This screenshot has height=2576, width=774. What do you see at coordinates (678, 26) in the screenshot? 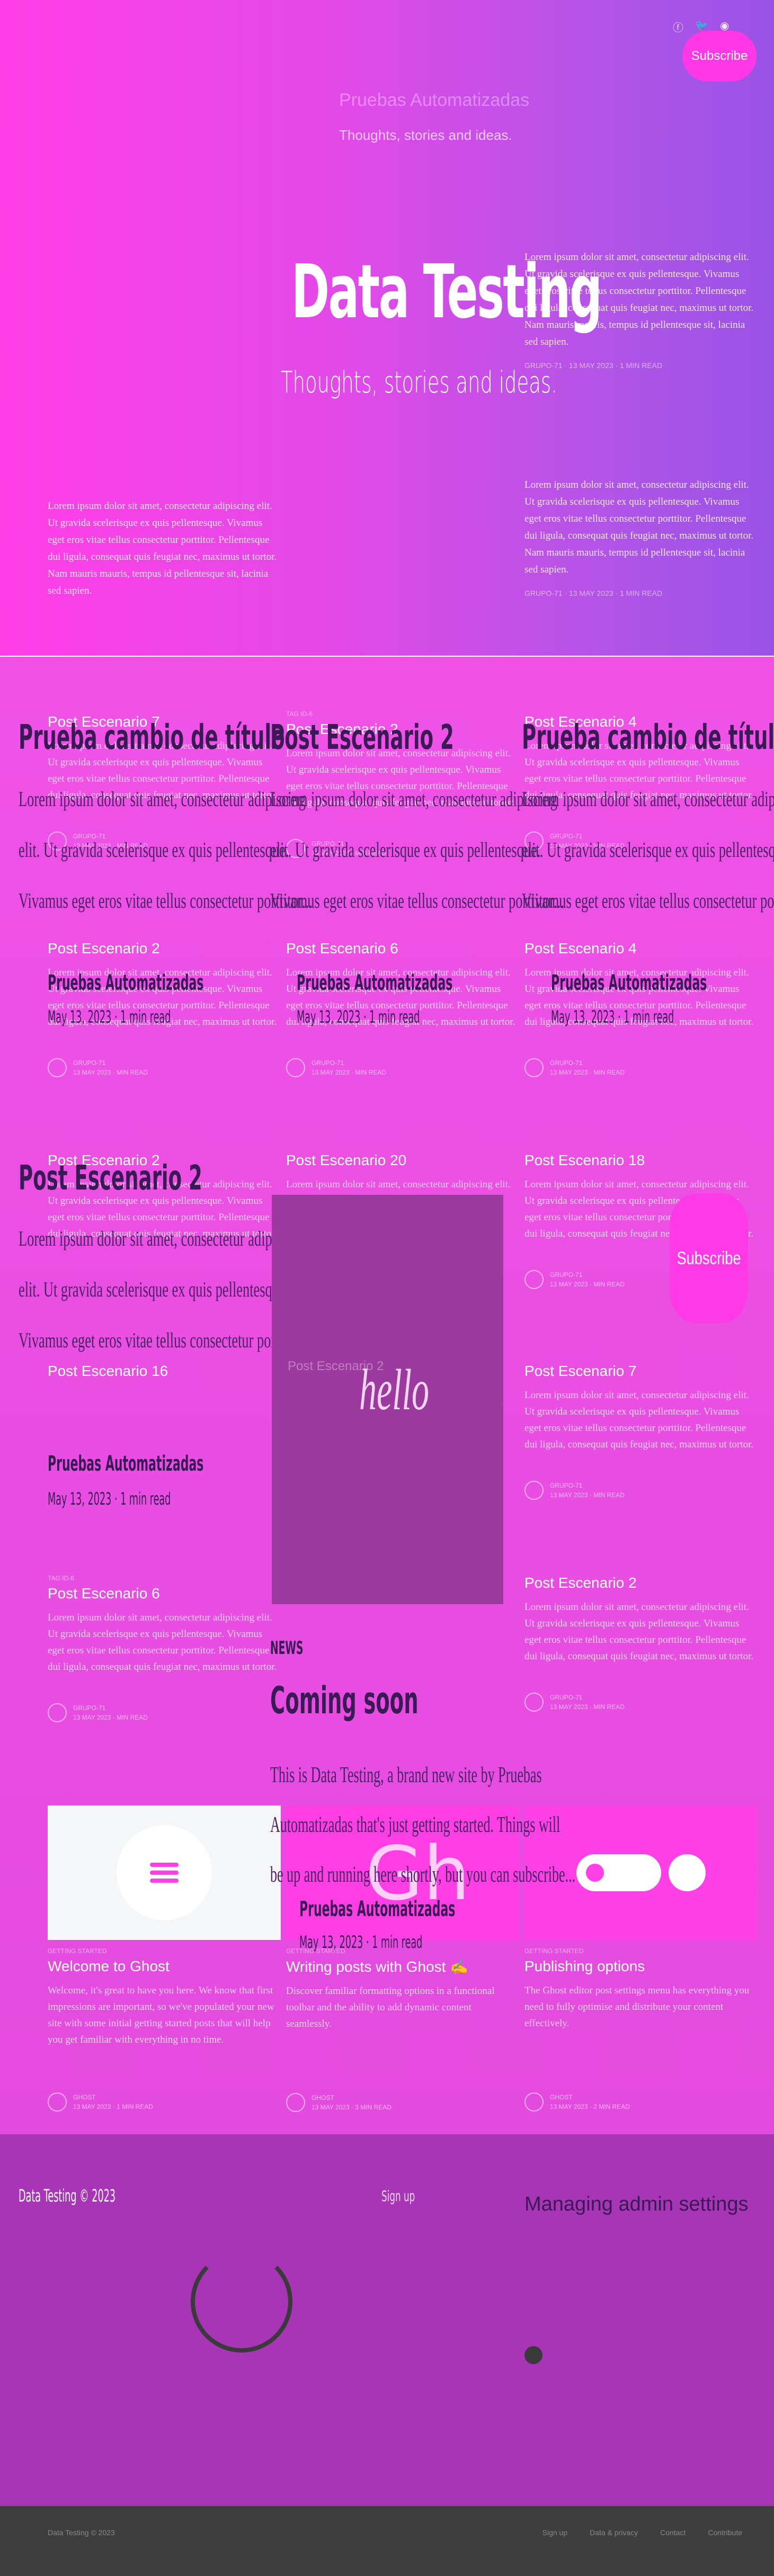
I see `facebook-icon: ⓕ` at bounding box center [678, 26].